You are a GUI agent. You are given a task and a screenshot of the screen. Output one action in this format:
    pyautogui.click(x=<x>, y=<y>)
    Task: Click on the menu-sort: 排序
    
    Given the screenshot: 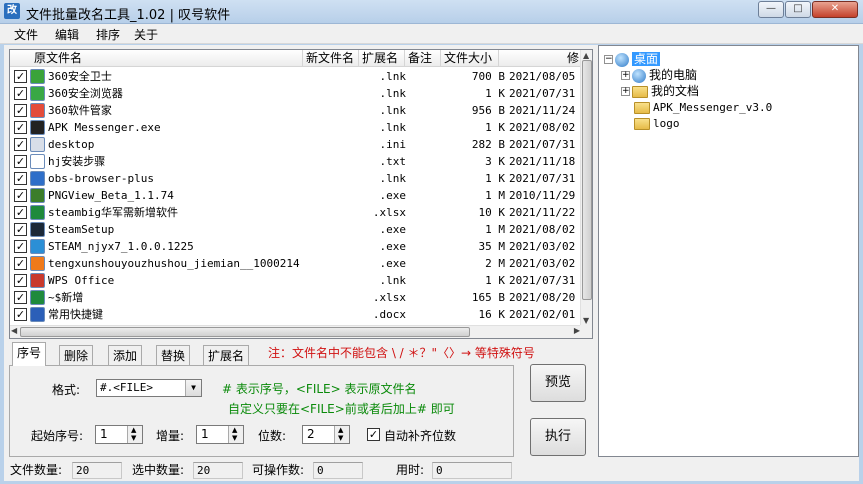 What is the action you would take?
    pyautogui.click(x=108, y=34)
    